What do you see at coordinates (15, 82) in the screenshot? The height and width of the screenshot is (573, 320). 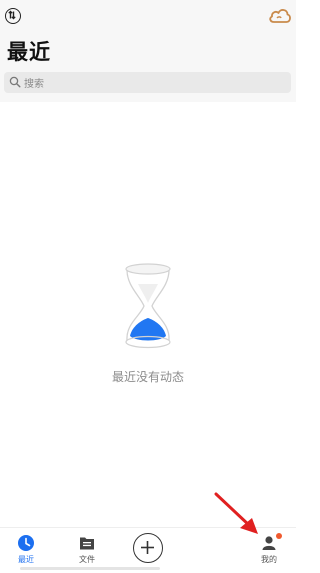 I see `search-icon` at bounding box center [15, 82].